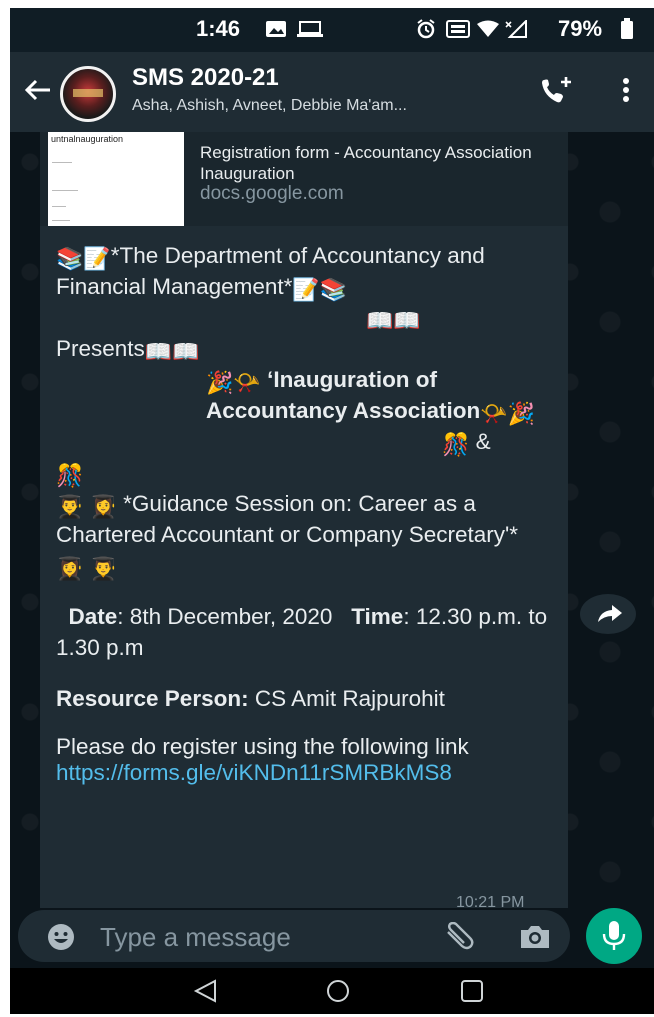 This screenshot has height=1017, width=654. What do you see at coordinates (320, 289) in the screenshot?
I see `memo-emoji: 📝📚` at bounding box center [320, 289].